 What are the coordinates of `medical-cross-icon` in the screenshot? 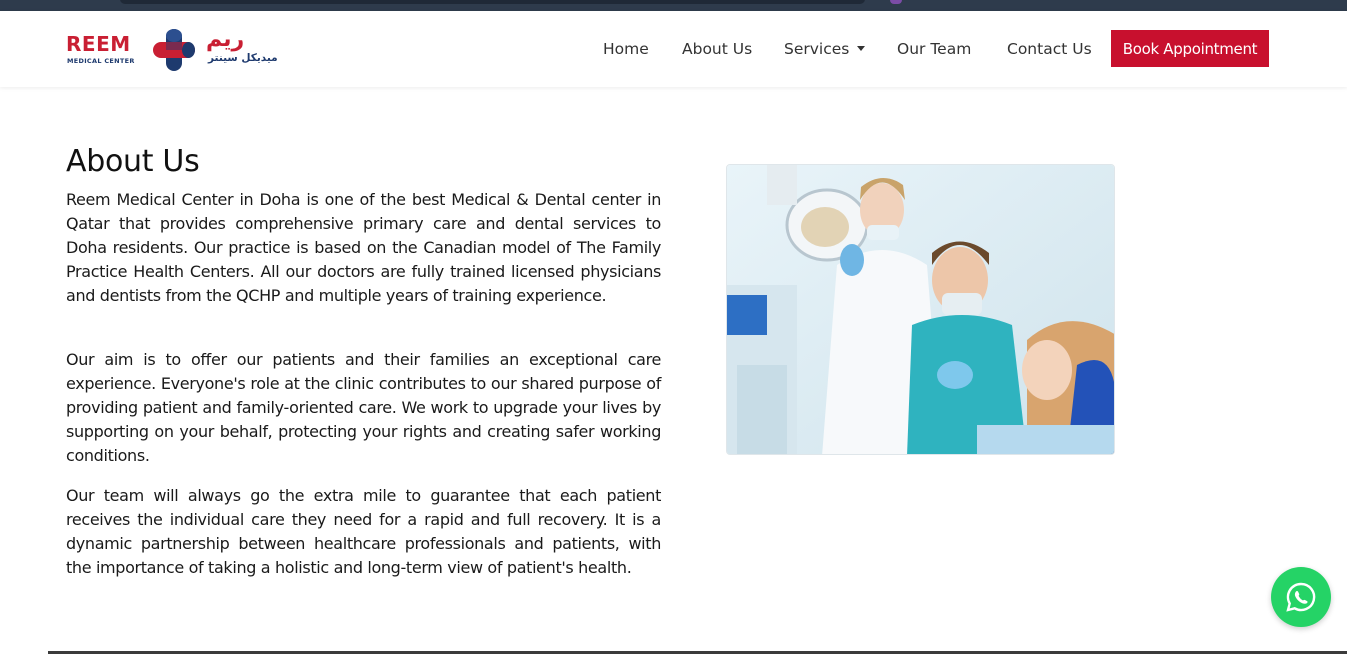 It's located at (174, 50).